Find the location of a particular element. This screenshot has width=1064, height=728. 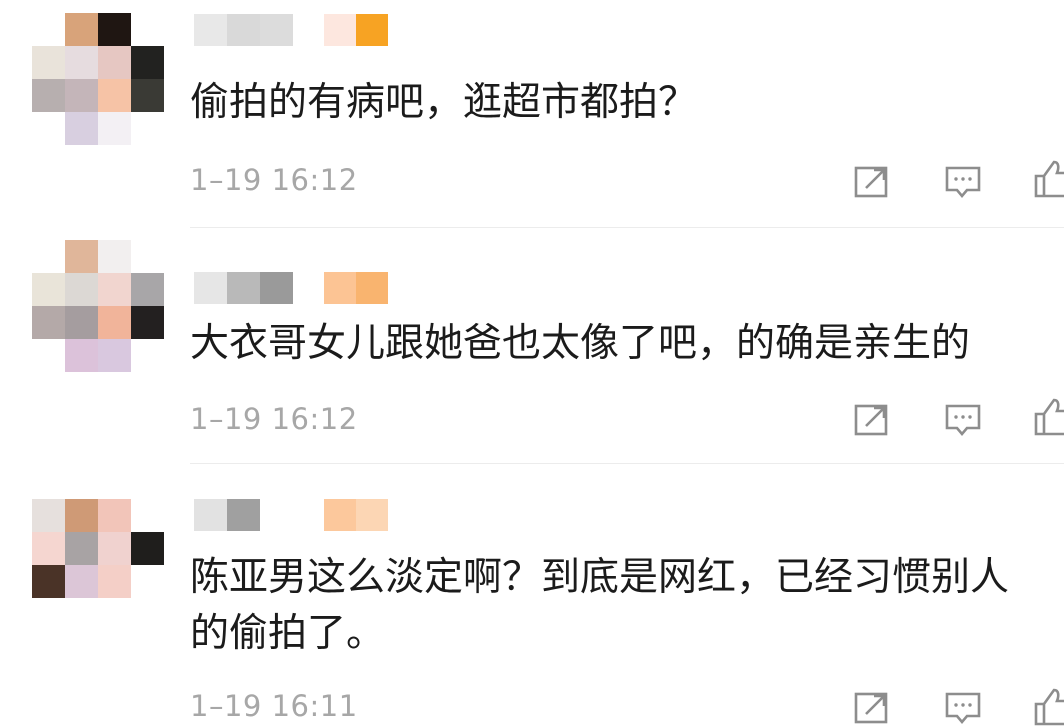

comment-text: 偷拍的有病吧，逛超市都拍？ is located at coordinates (444, 102).